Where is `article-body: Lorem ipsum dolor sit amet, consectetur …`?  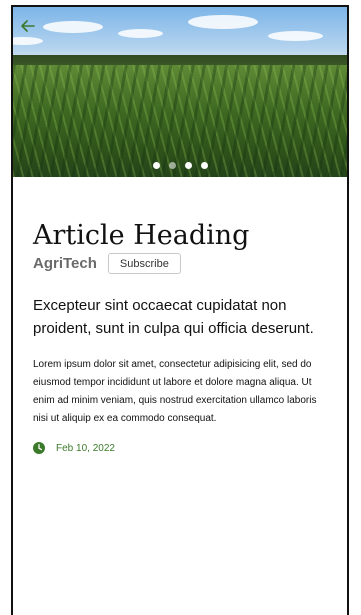
article-body: Lorem ipsum dolor sit amet, consectetur … is located at coordinates (175, 391).